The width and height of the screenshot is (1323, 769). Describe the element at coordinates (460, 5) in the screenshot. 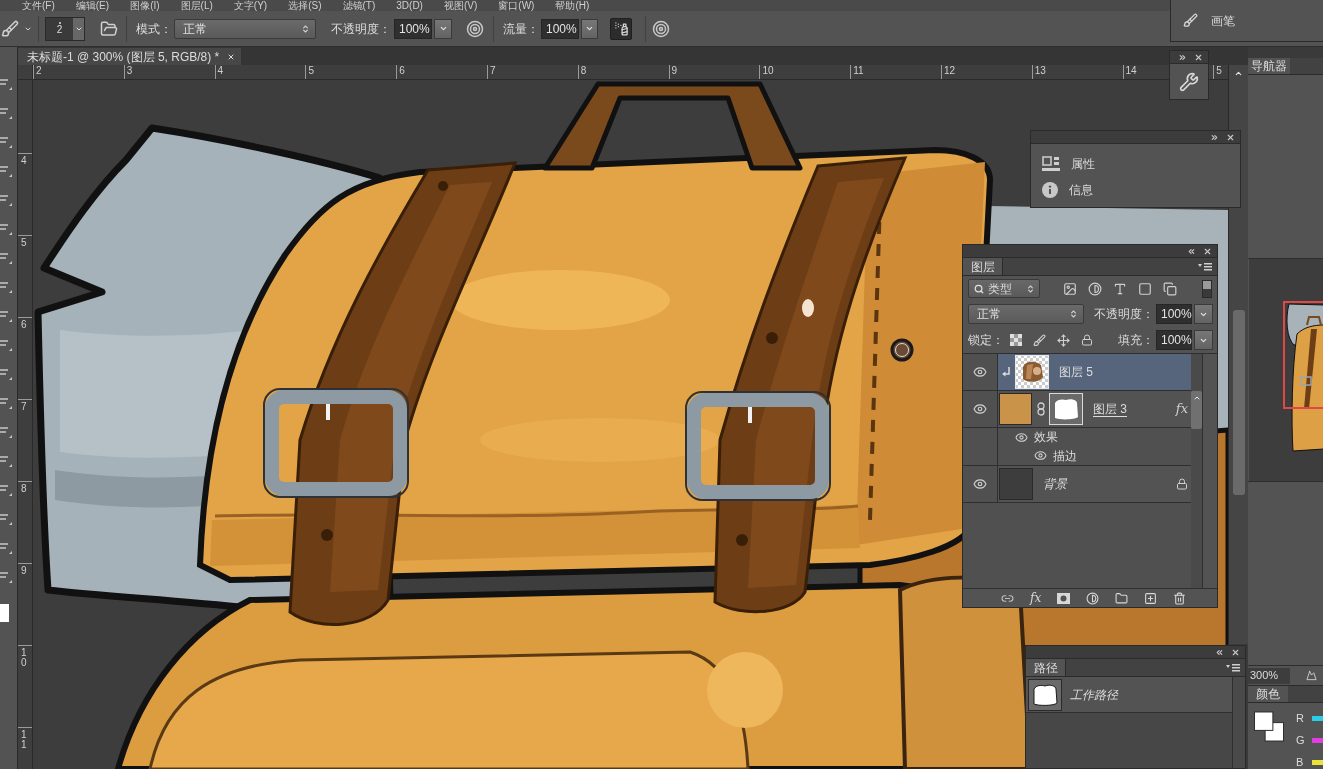

I see `menu-item: 视图(V)` at that location.